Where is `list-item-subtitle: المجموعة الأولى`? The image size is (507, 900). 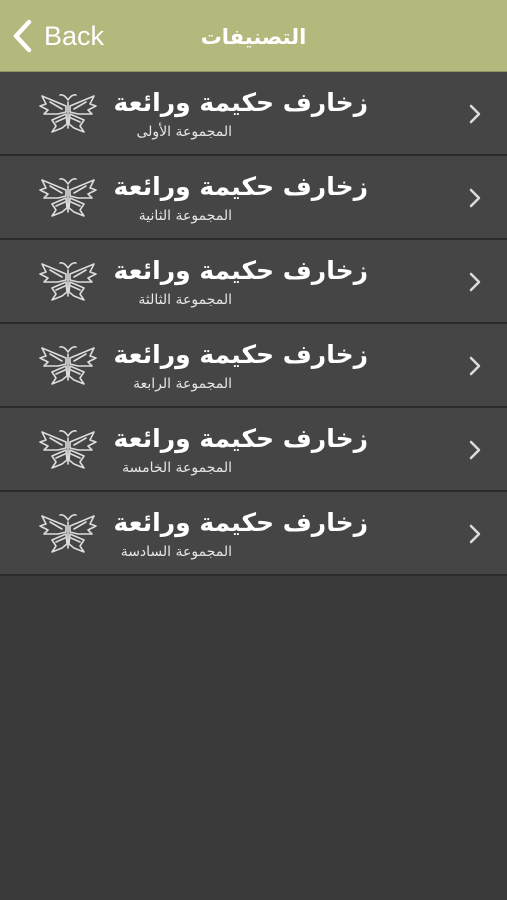 list-item-subtitle: المجموعة الأولى is located at coordinates (184, 132).